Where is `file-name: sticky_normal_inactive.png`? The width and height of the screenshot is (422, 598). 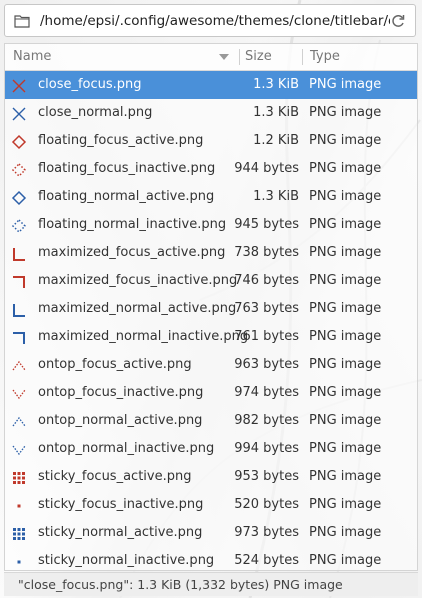
file-name: sticky_normal_inactive.png is located at coordinates (126, 560).